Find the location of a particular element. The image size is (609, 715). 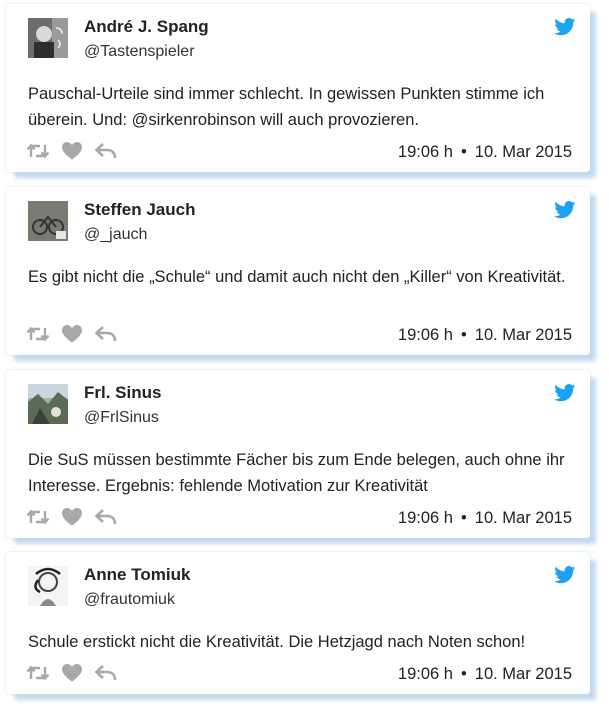

author-name: Steffen Jauch is located at coordinates (139, 210).